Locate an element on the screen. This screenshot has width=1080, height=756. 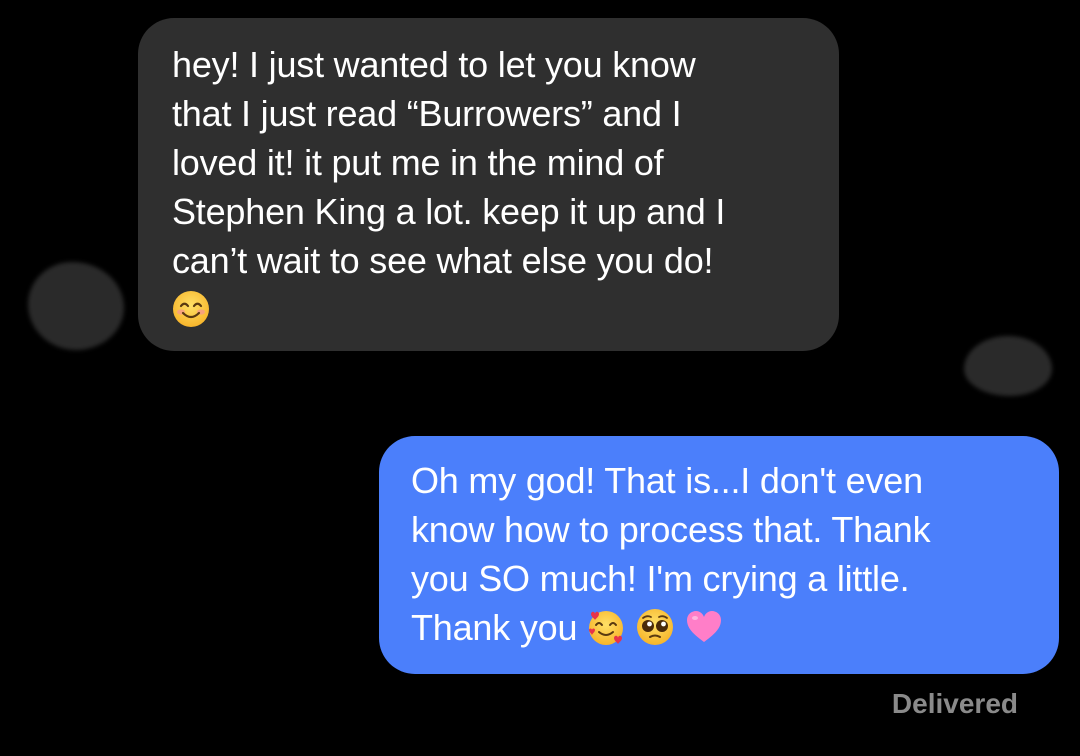
message-line: Stephen King a lot. keep it up and I is located at coordinates (449, 211).